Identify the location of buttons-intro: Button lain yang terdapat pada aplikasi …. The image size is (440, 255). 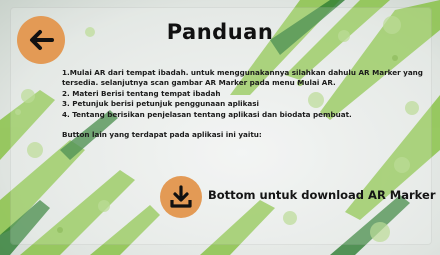
(162, 135).